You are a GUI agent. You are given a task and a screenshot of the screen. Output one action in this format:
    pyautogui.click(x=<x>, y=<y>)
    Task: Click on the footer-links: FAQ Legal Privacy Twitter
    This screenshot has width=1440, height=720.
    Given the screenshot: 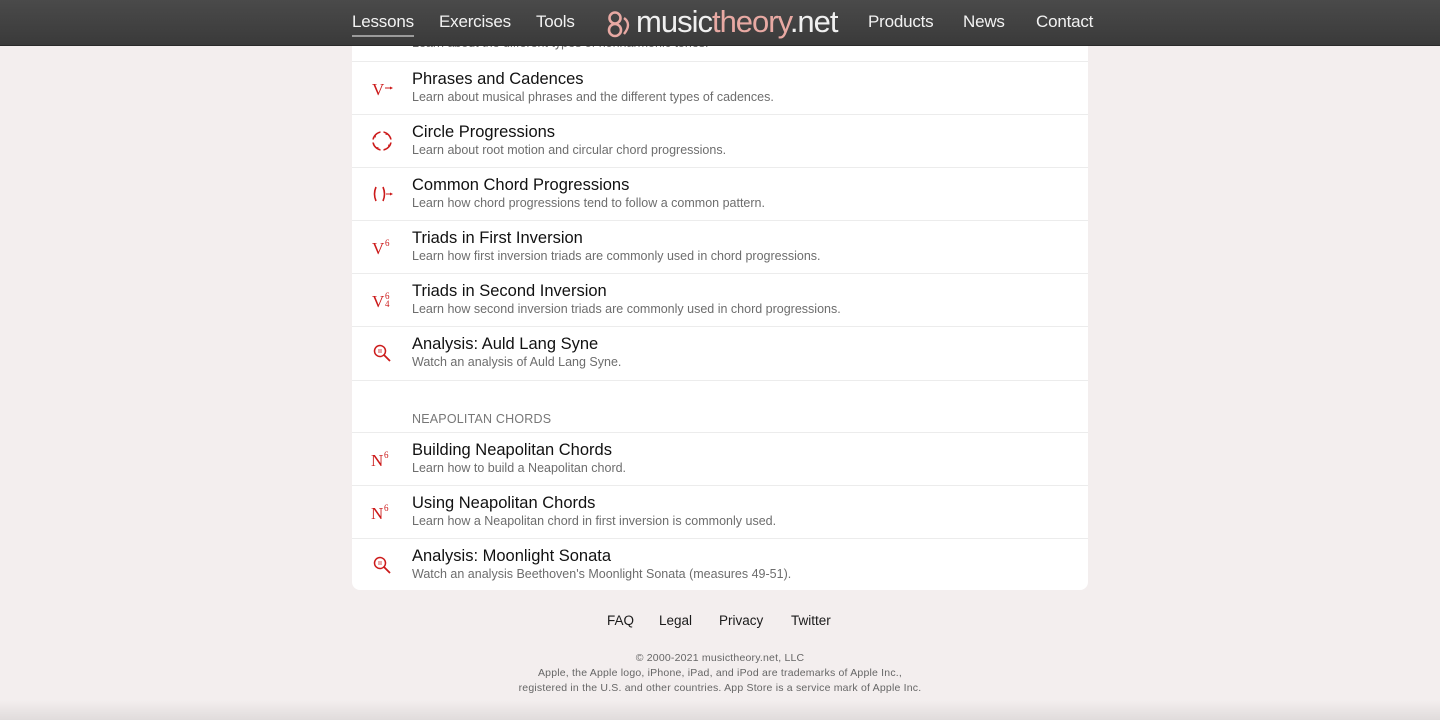 What is the action you would take?
    pyautogui.click(x=720, y=623)
    